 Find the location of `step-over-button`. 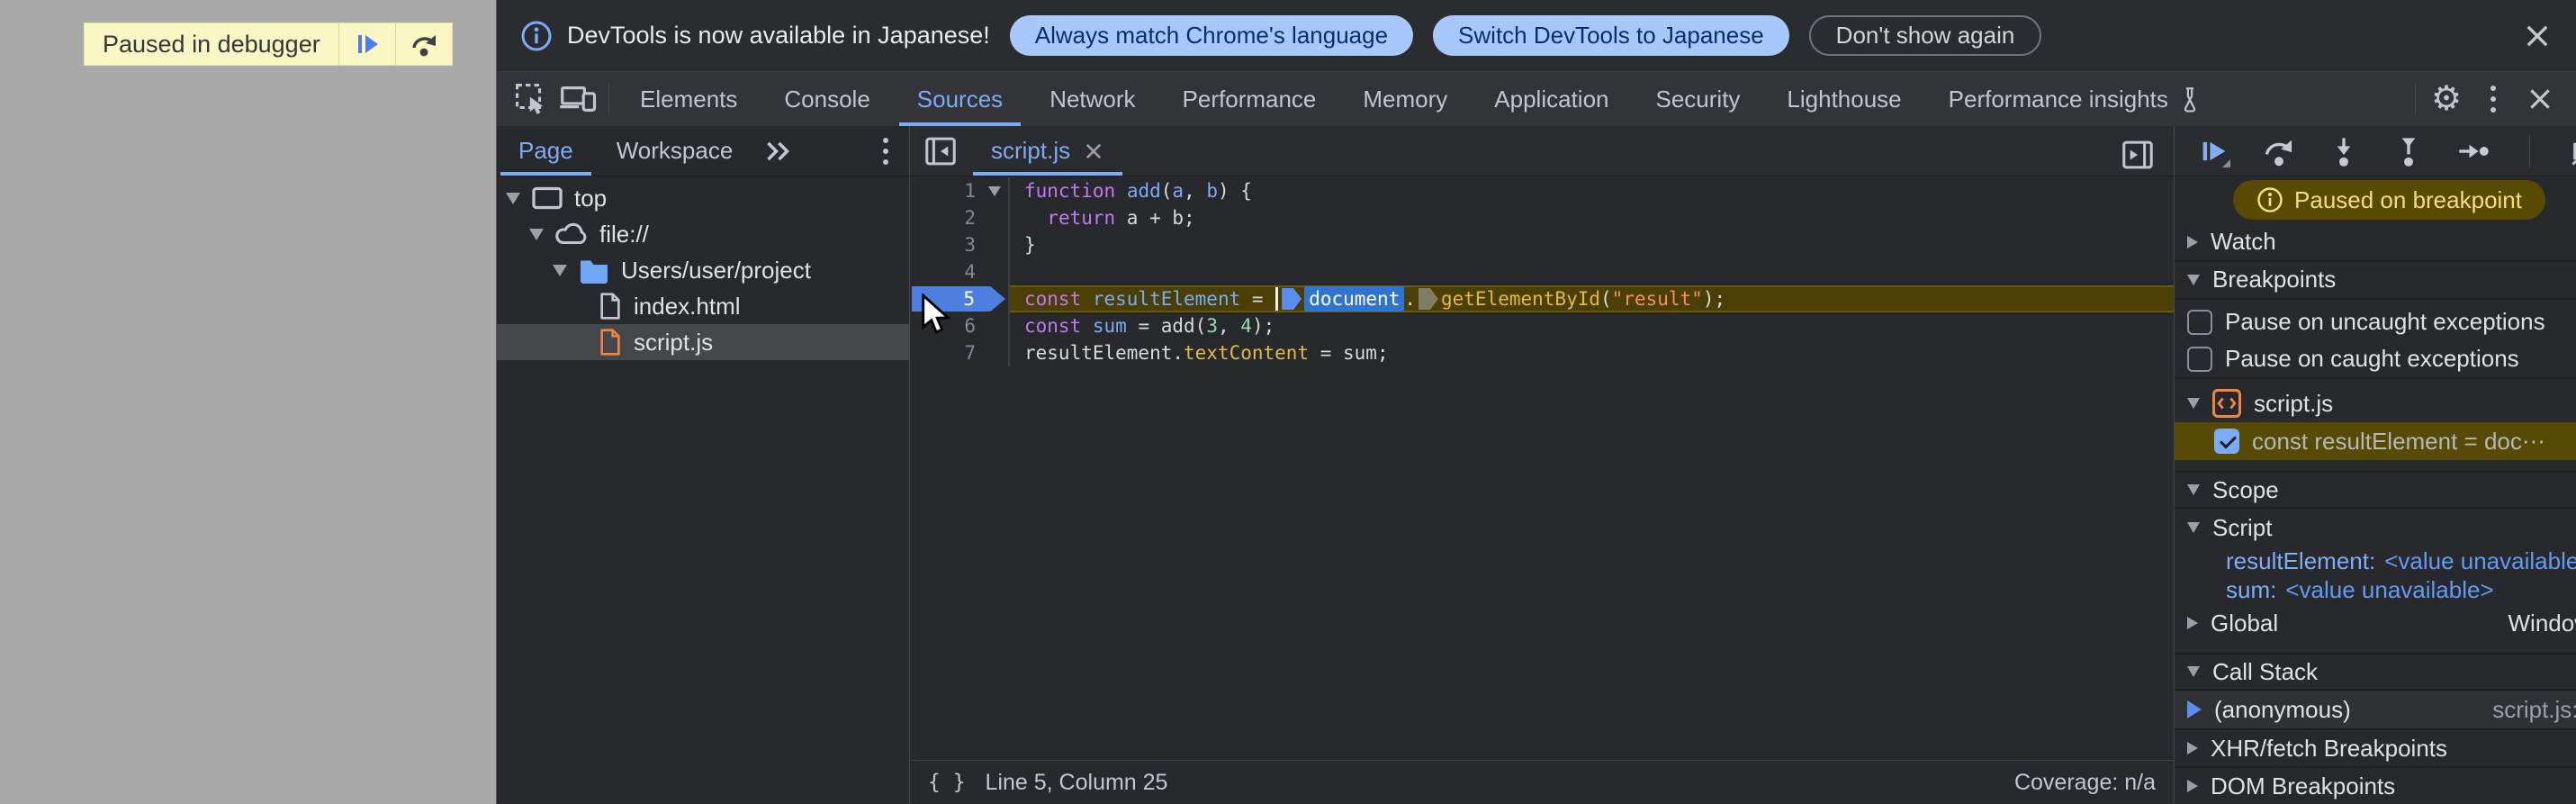

step-over-button is located at coordinates (2279, 151).